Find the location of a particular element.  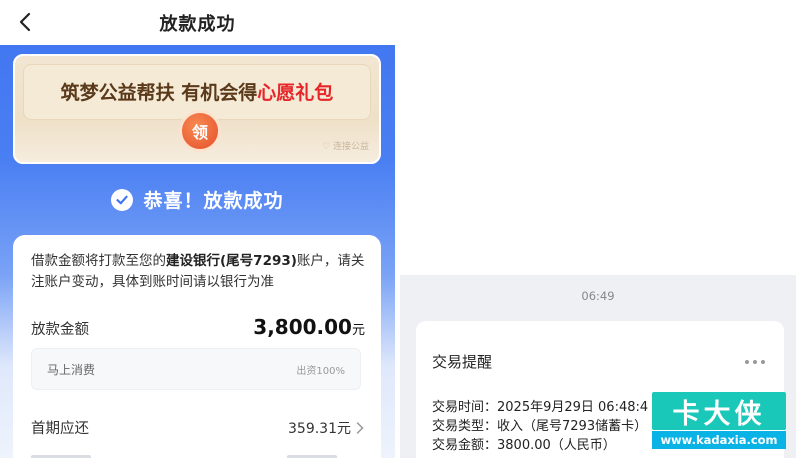

first-payment-value-group: 359.31元 is located at coordinates (326, 428).